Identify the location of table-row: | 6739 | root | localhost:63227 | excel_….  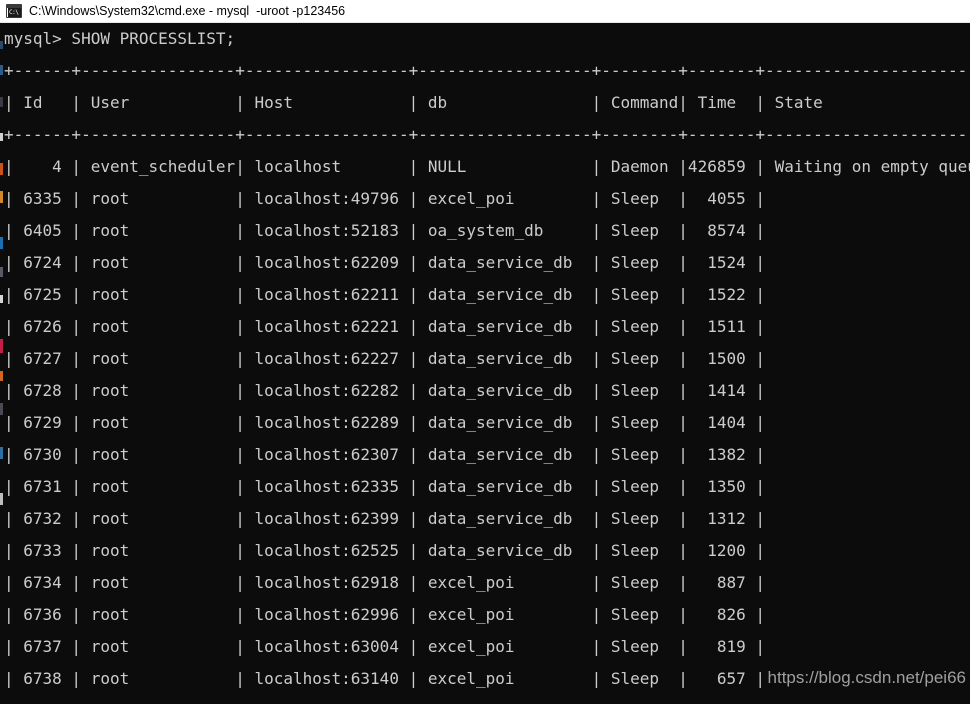
(485, 699).